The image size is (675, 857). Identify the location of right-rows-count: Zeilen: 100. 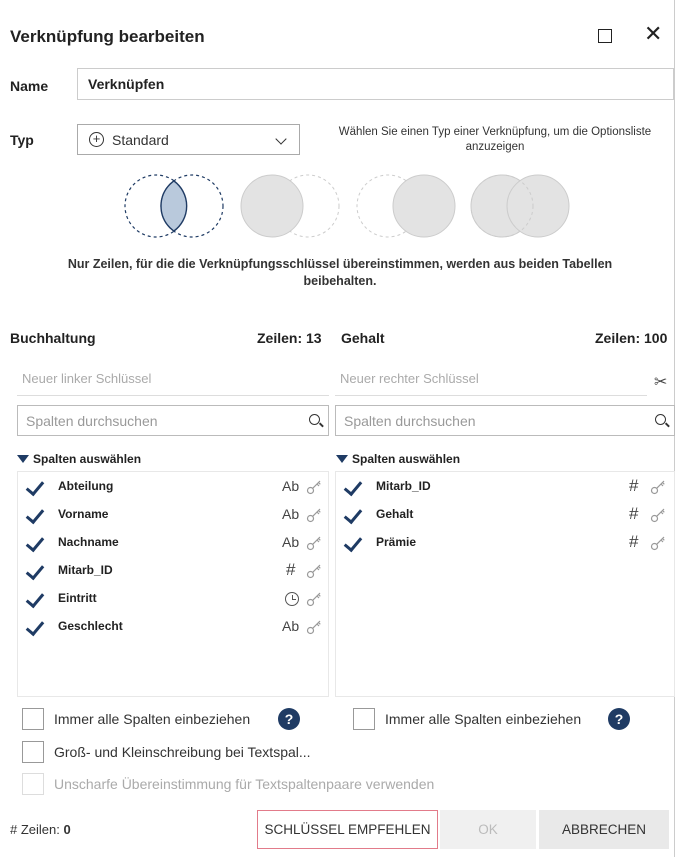
(631, 338).